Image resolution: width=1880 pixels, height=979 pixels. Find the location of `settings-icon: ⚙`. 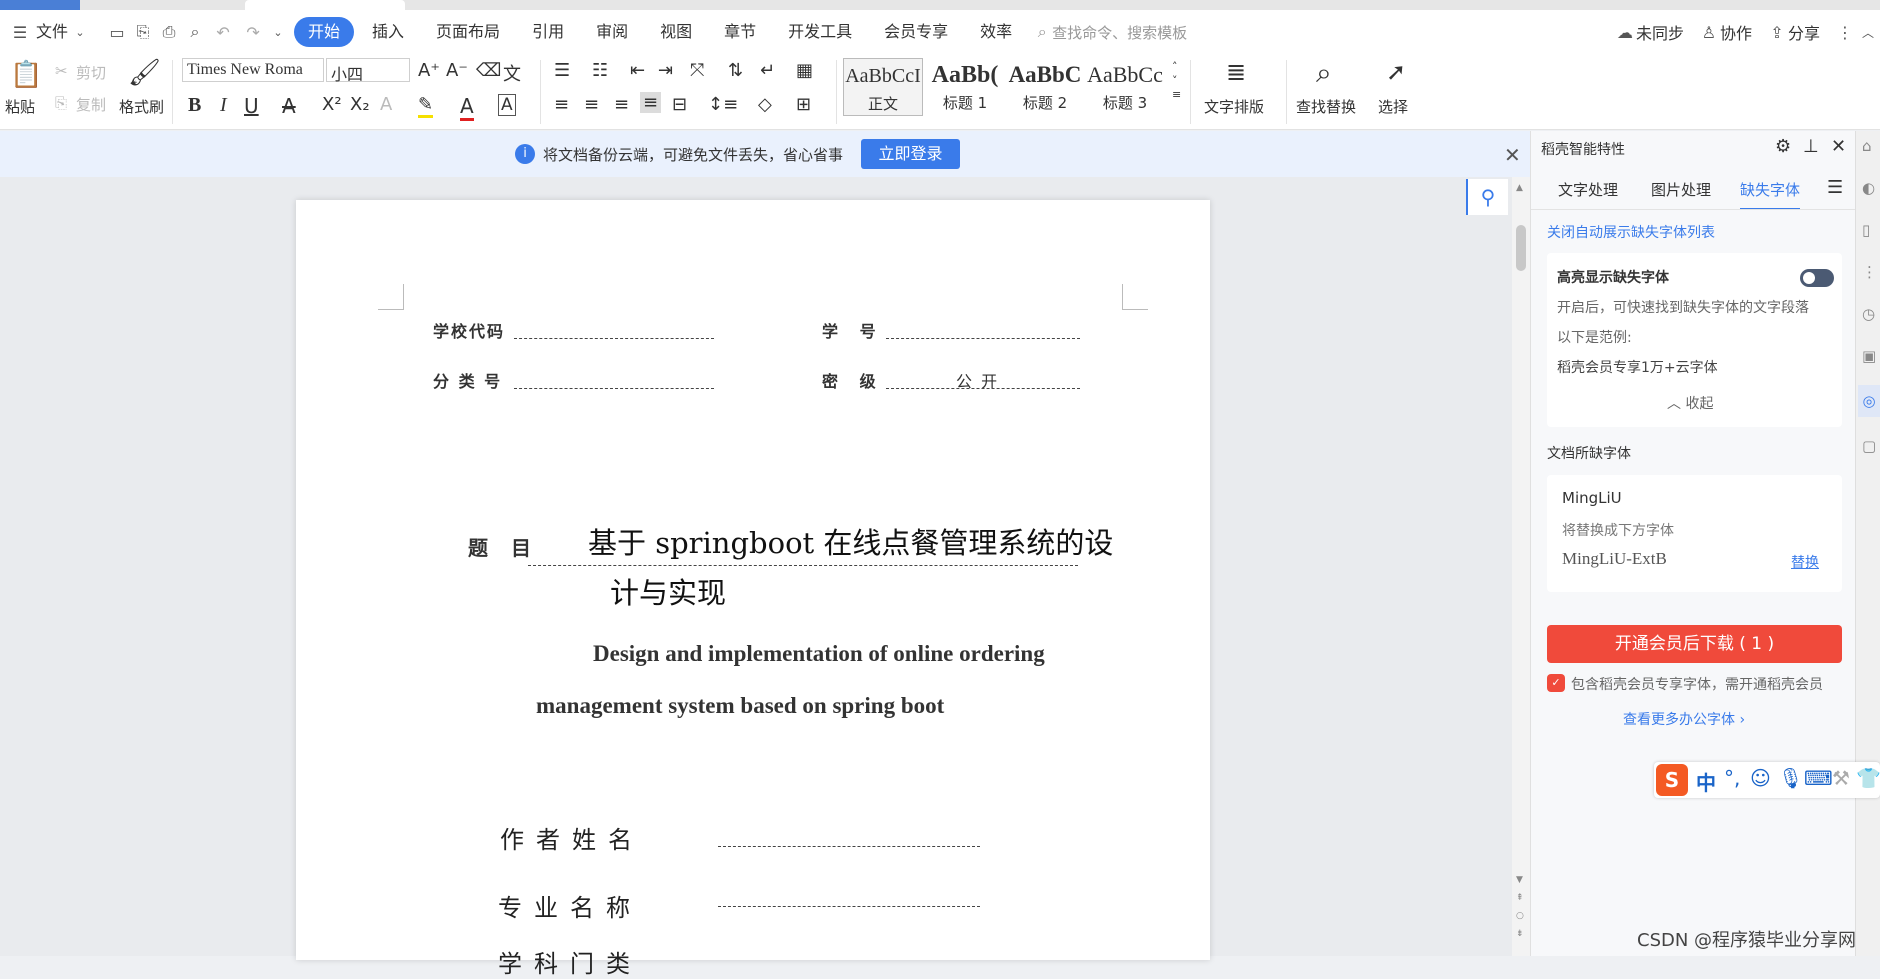

settings-icon: ⚙ is located at coordinates (1783, 146).